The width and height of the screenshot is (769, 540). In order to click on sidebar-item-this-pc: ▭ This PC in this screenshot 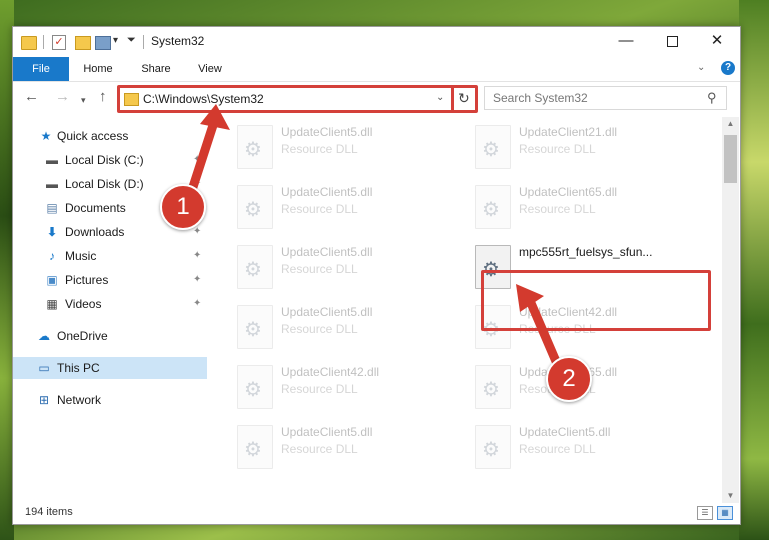, I will do `click(110, 368)`.